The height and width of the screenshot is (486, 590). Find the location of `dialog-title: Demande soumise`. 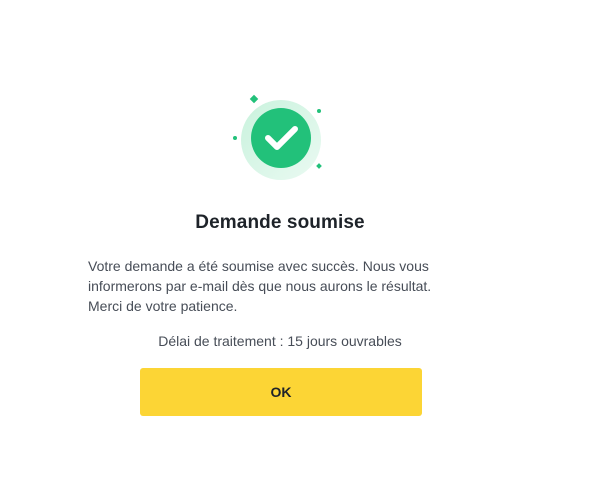

dialog-title: Demande soumise is located at coordinates (280, 222).